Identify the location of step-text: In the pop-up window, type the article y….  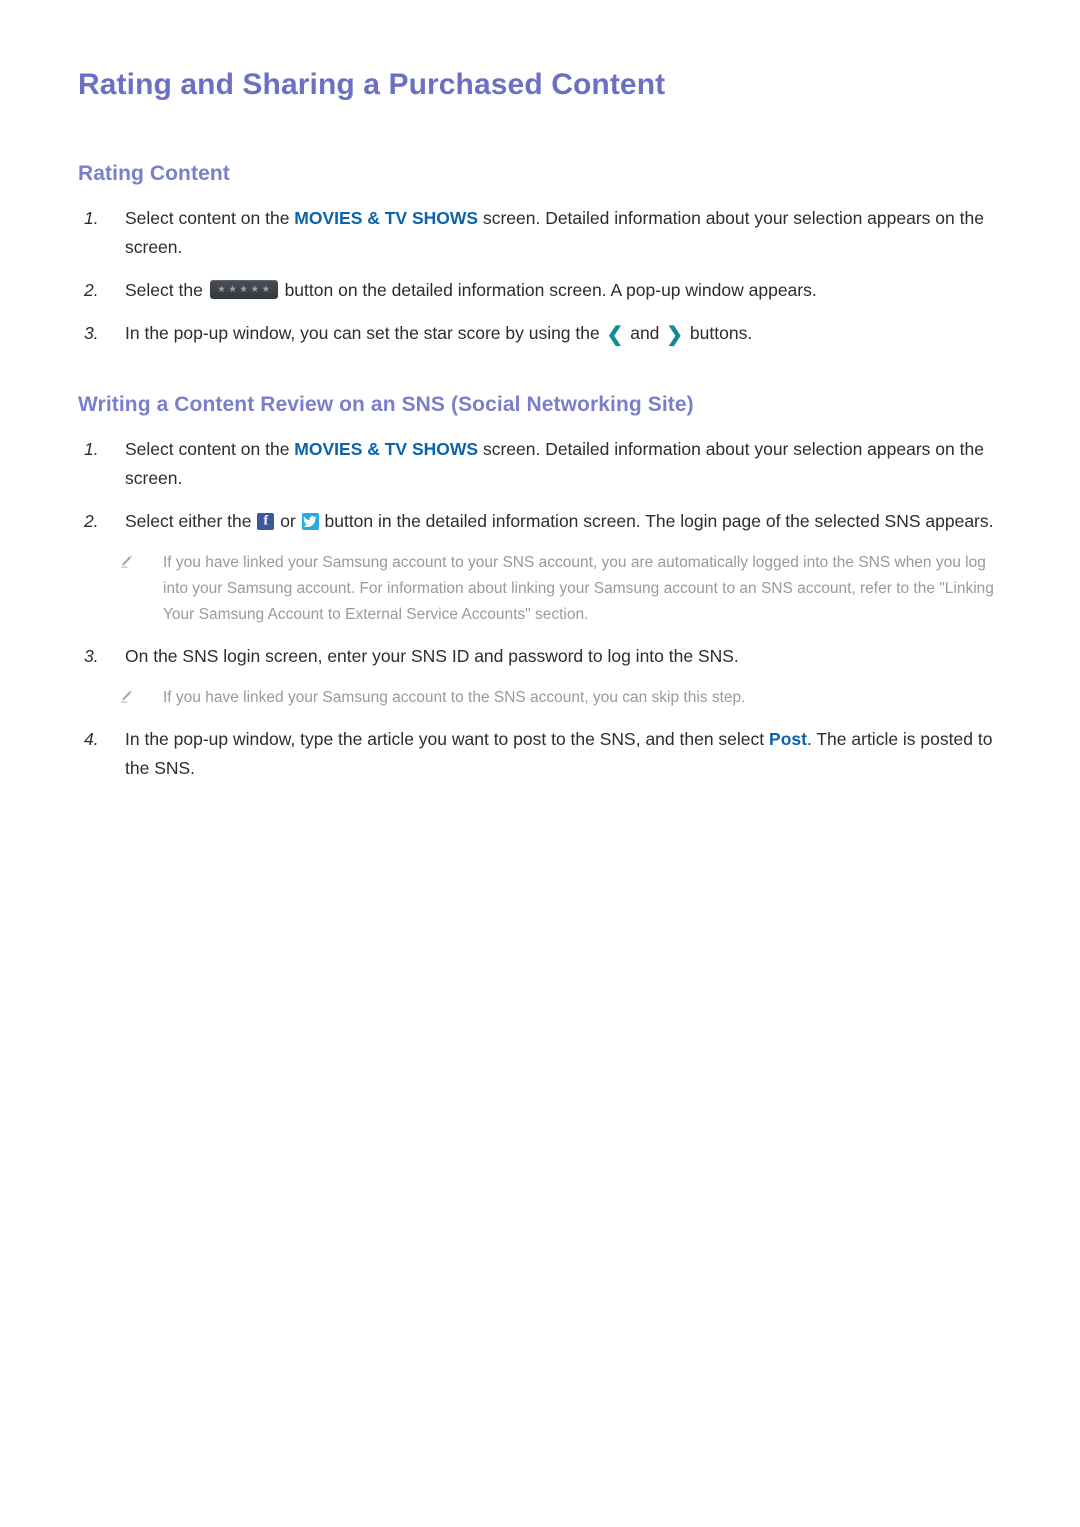
(569, 754).